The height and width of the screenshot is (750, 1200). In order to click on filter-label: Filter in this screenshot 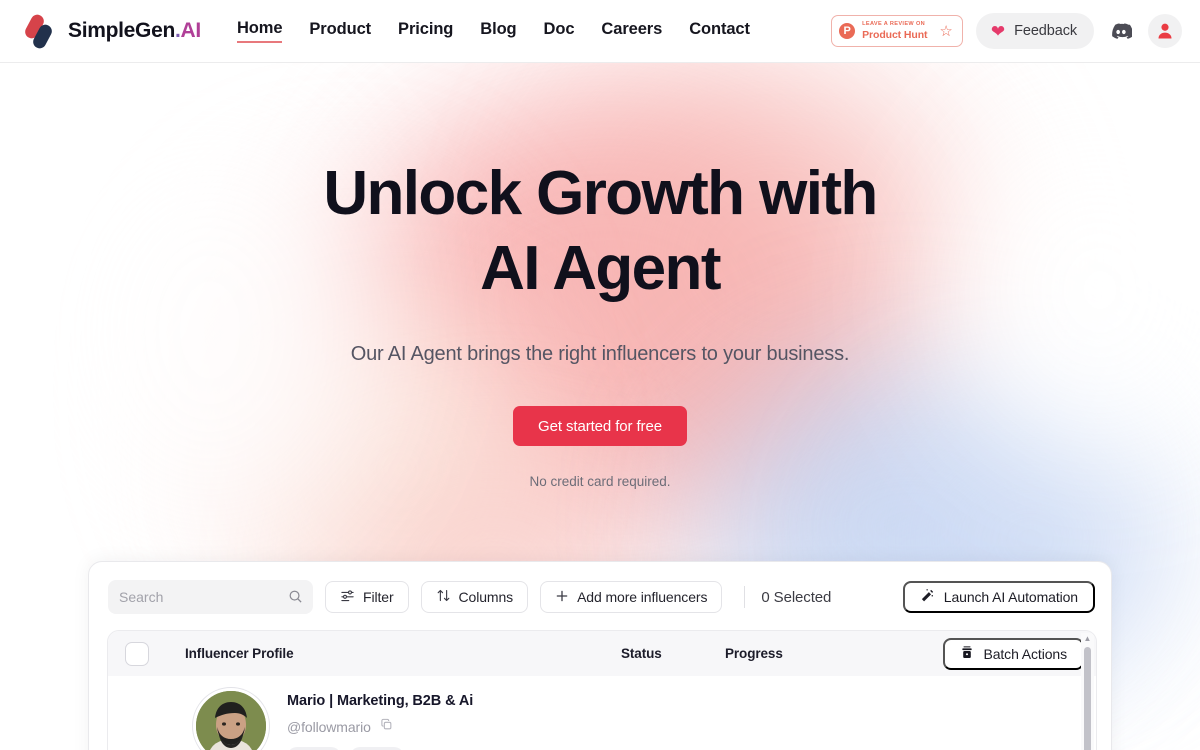, I will do `click(378, 597)`.